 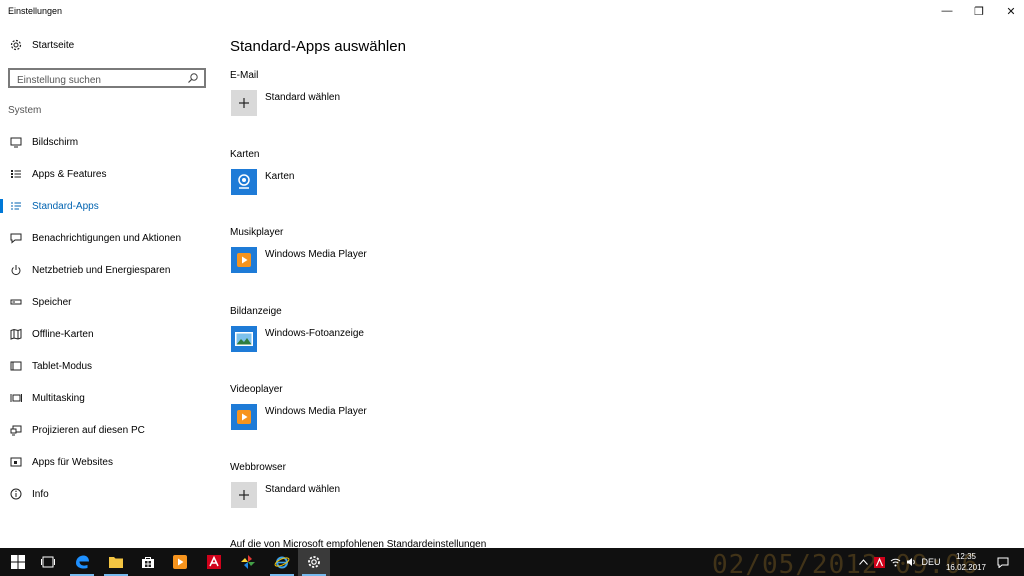 I want to click on task-view-icon, so click(x=48, y=562).